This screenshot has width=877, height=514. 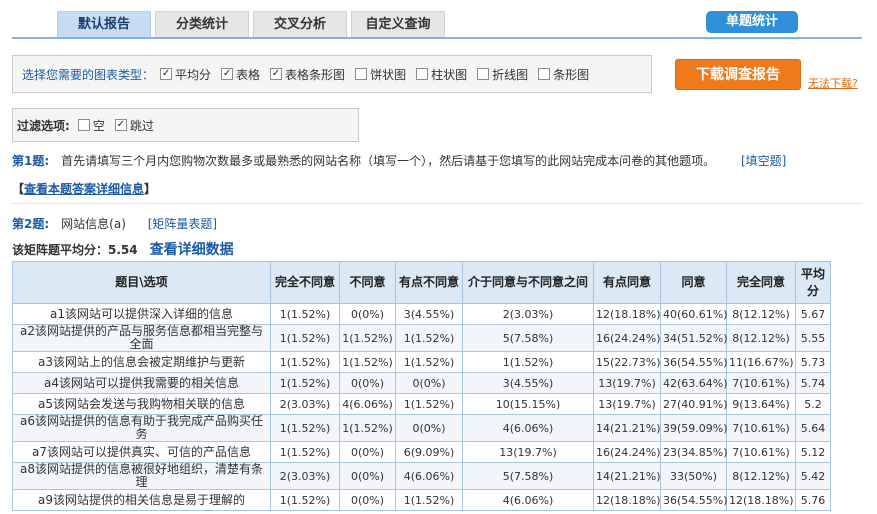 What do you see at coordinates (307, 74) in the screenshot?
I see `chart-option-table-bar: ✓ 表格条形图` at bounding box center [307, 74].